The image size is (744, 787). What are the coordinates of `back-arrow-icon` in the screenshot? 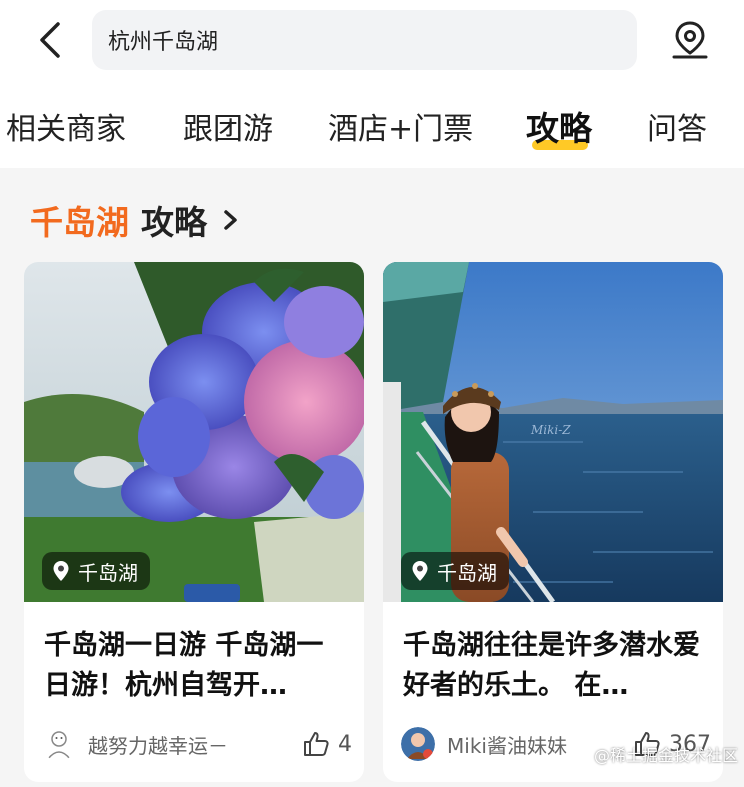 It's located at (50, 40).